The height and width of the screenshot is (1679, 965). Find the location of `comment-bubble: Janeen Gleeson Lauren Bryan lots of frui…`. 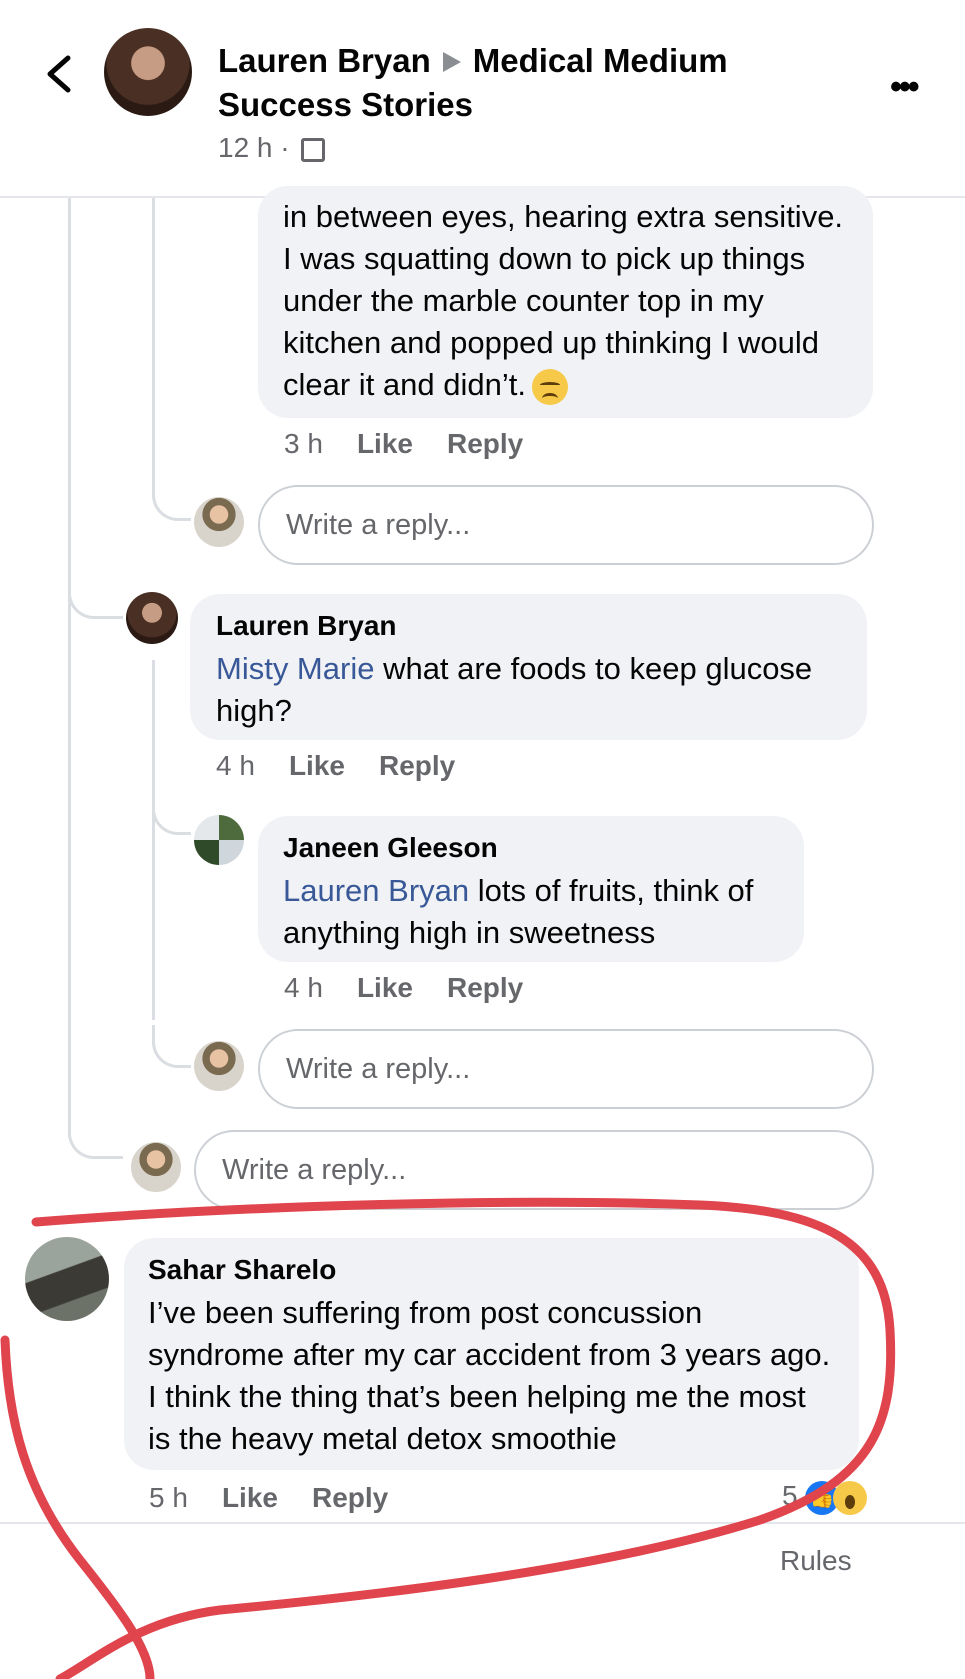

comment-bubble: Janeen Gleeson Lauren Bryan lots of frui… is located at coordinates (531, 889).